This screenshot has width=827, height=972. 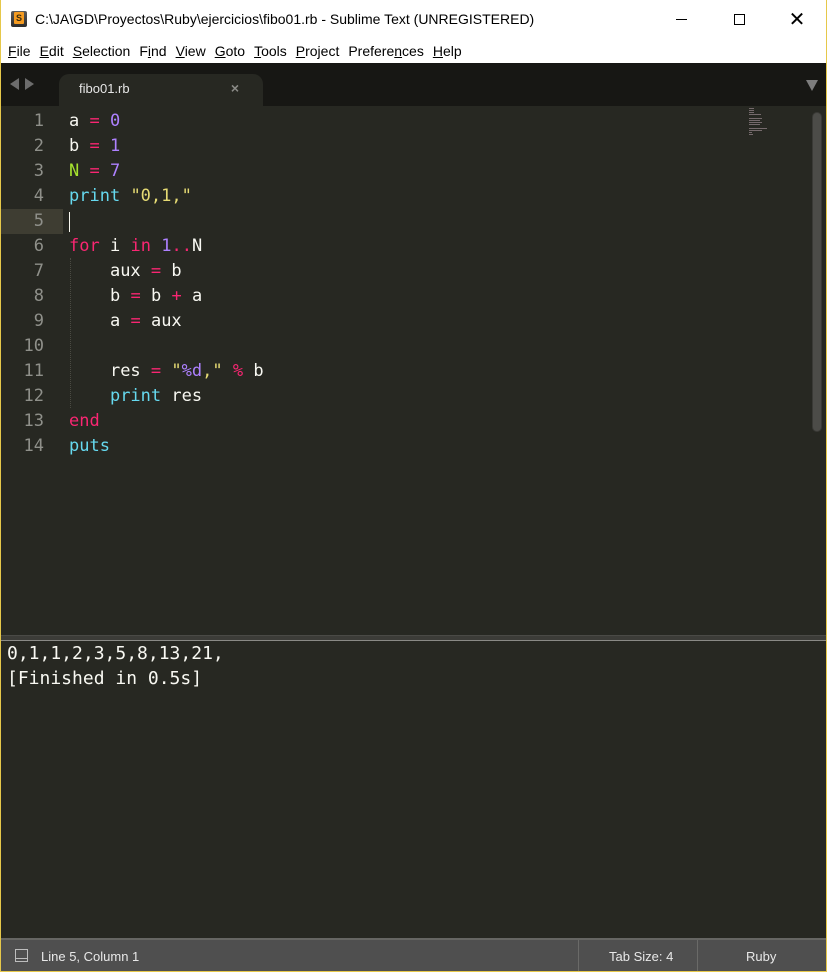 I want to click on token-num: 7, so click(x=115, y=171).